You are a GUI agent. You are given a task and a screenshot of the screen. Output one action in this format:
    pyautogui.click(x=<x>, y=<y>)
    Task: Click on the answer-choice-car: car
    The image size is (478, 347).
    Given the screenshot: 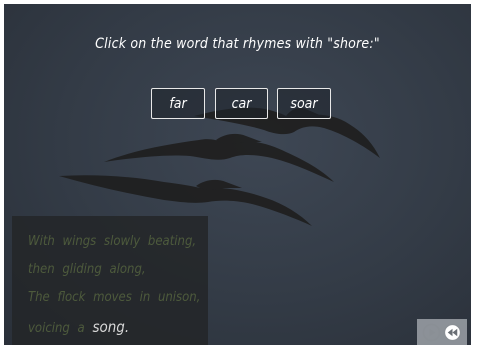 What is the action you would take?
    pyautogui.click(x=241, y=103)
    